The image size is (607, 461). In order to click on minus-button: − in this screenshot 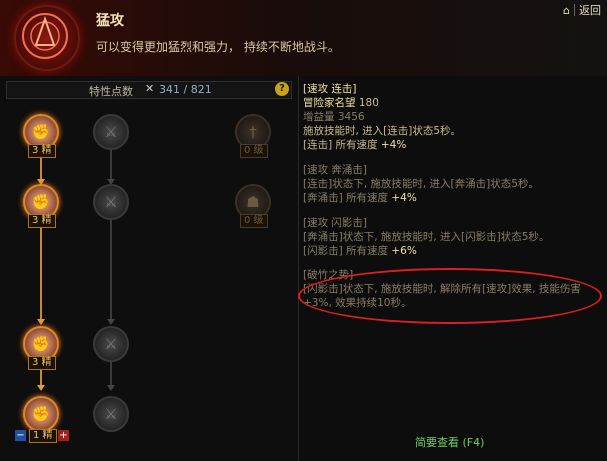, I will do `click(20, 435)`.